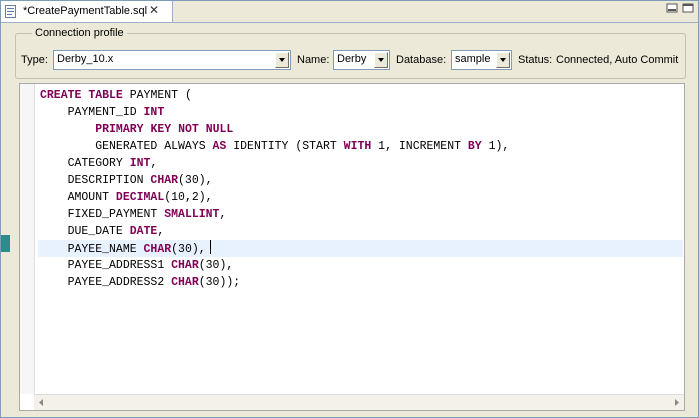 This screenshot has width=699, height=418. What do you see at coordinates (672, 8) in the screenshot?
I see `minimize-icon` at bounding box center [672, 8].